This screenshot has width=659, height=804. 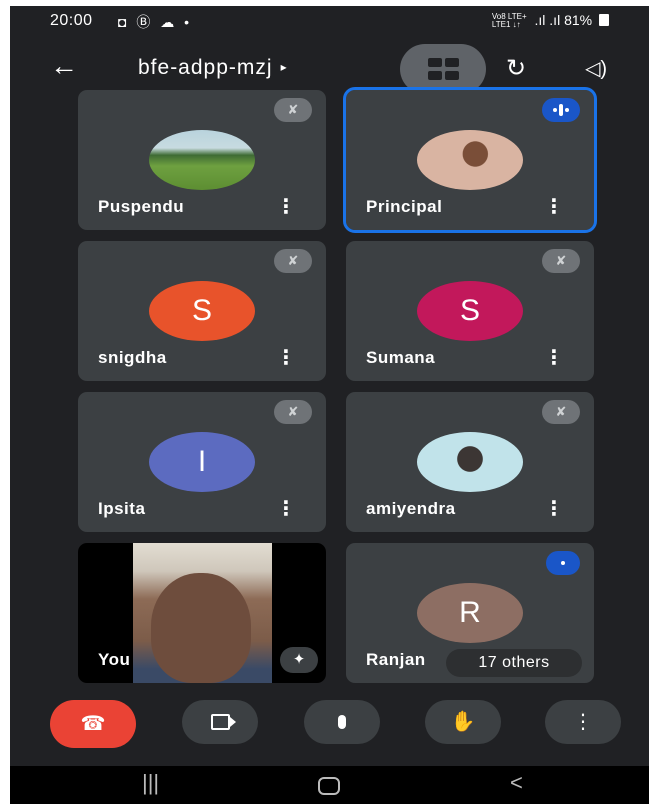 What do you see at coordinates (132, 357) in the screenshot?
I see `participant-name: snigdha` at bounding box center [132, 357].